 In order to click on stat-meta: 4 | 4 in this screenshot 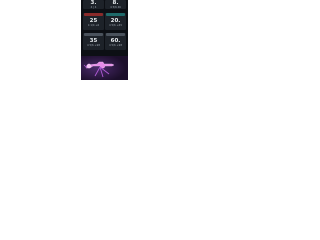, I will do `click(93, 7)`.